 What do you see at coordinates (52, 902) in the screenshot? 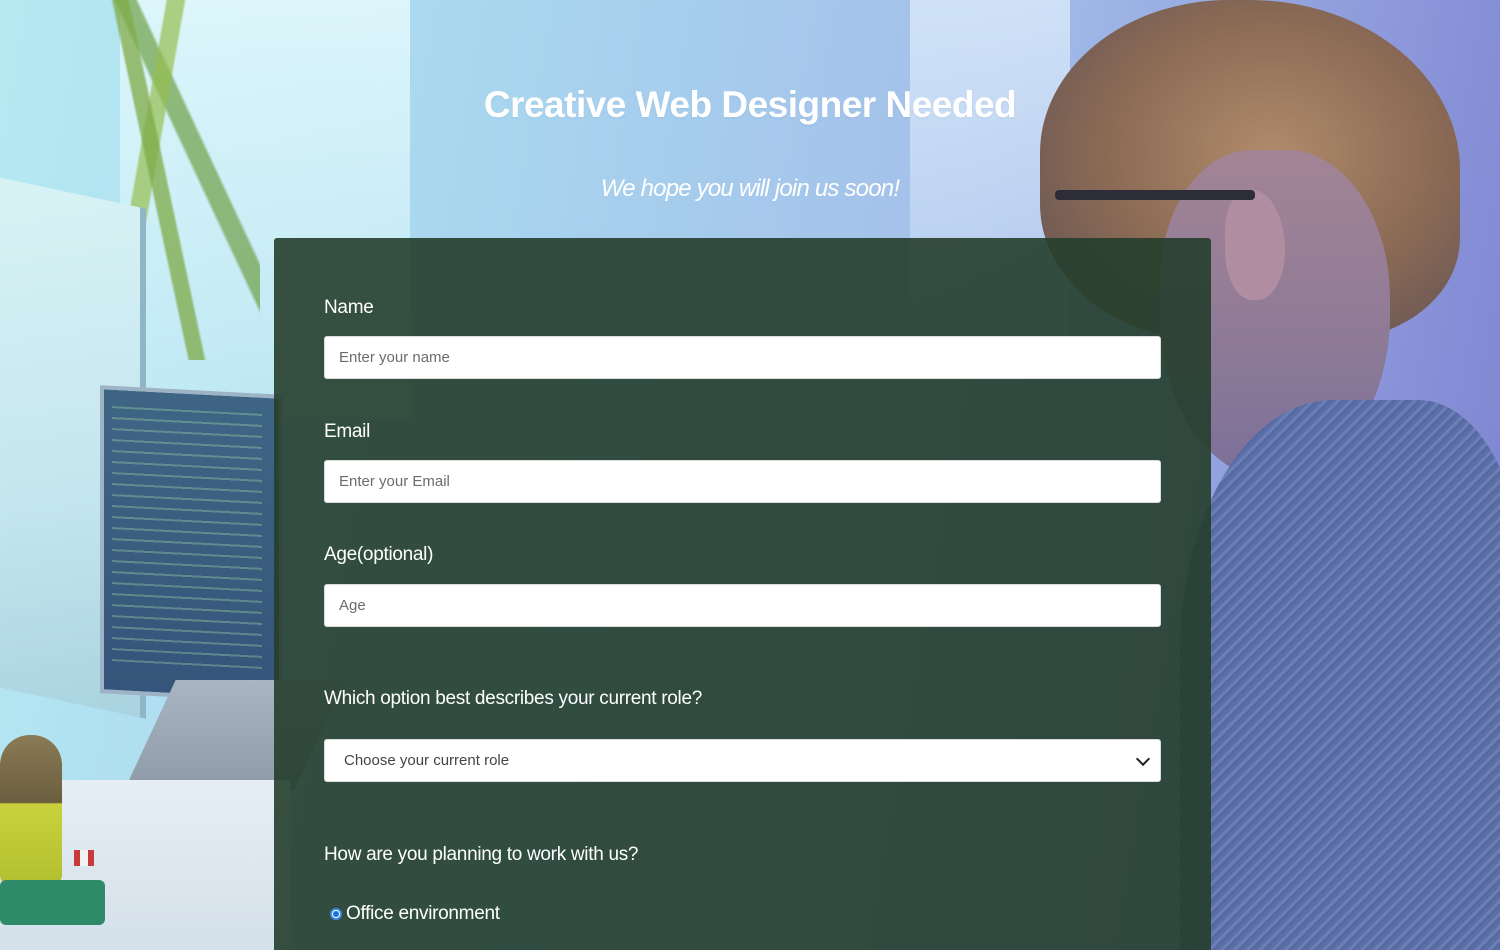
I see `background-toy-base` at bounding box center [52, 902].